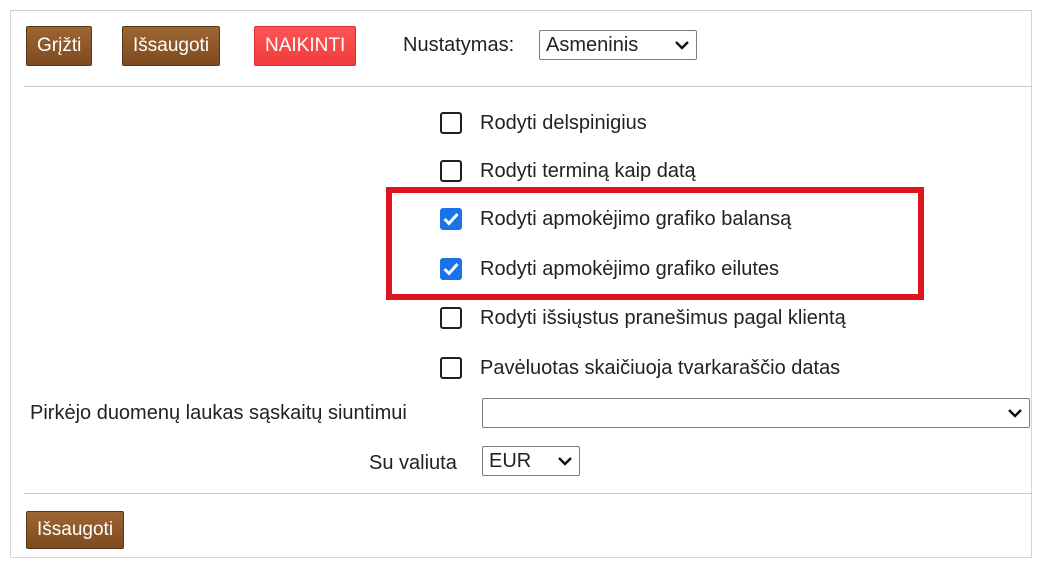 Image resolution: width=1040 pixels, height=564 pixels. Describe the element at coordinates (510, 461) in the screenshot. I see `currency-value: EUR` at that location.